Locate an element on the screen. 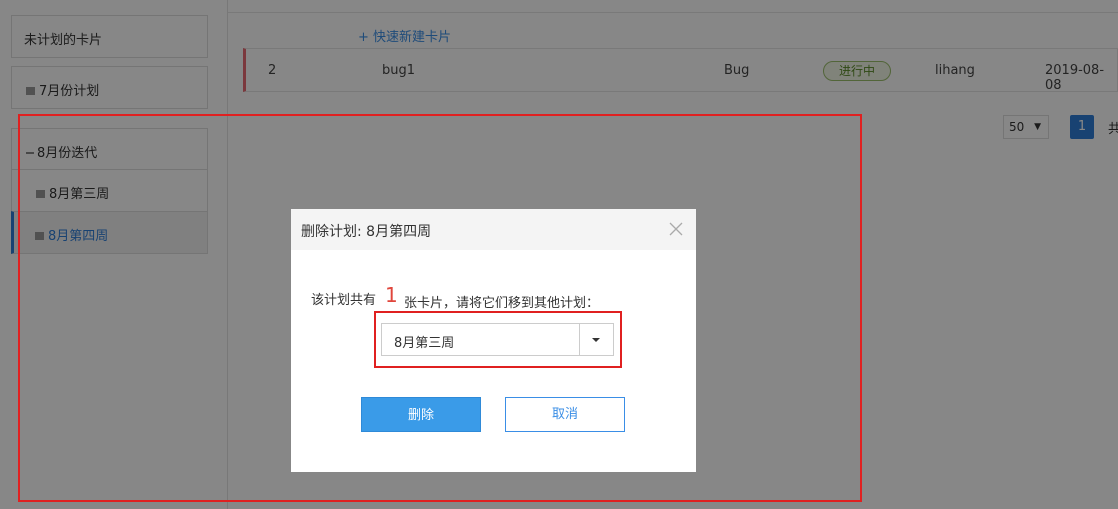  dialog-header: 删除计划: 8月第四周 is located at coordinates (493, 229).